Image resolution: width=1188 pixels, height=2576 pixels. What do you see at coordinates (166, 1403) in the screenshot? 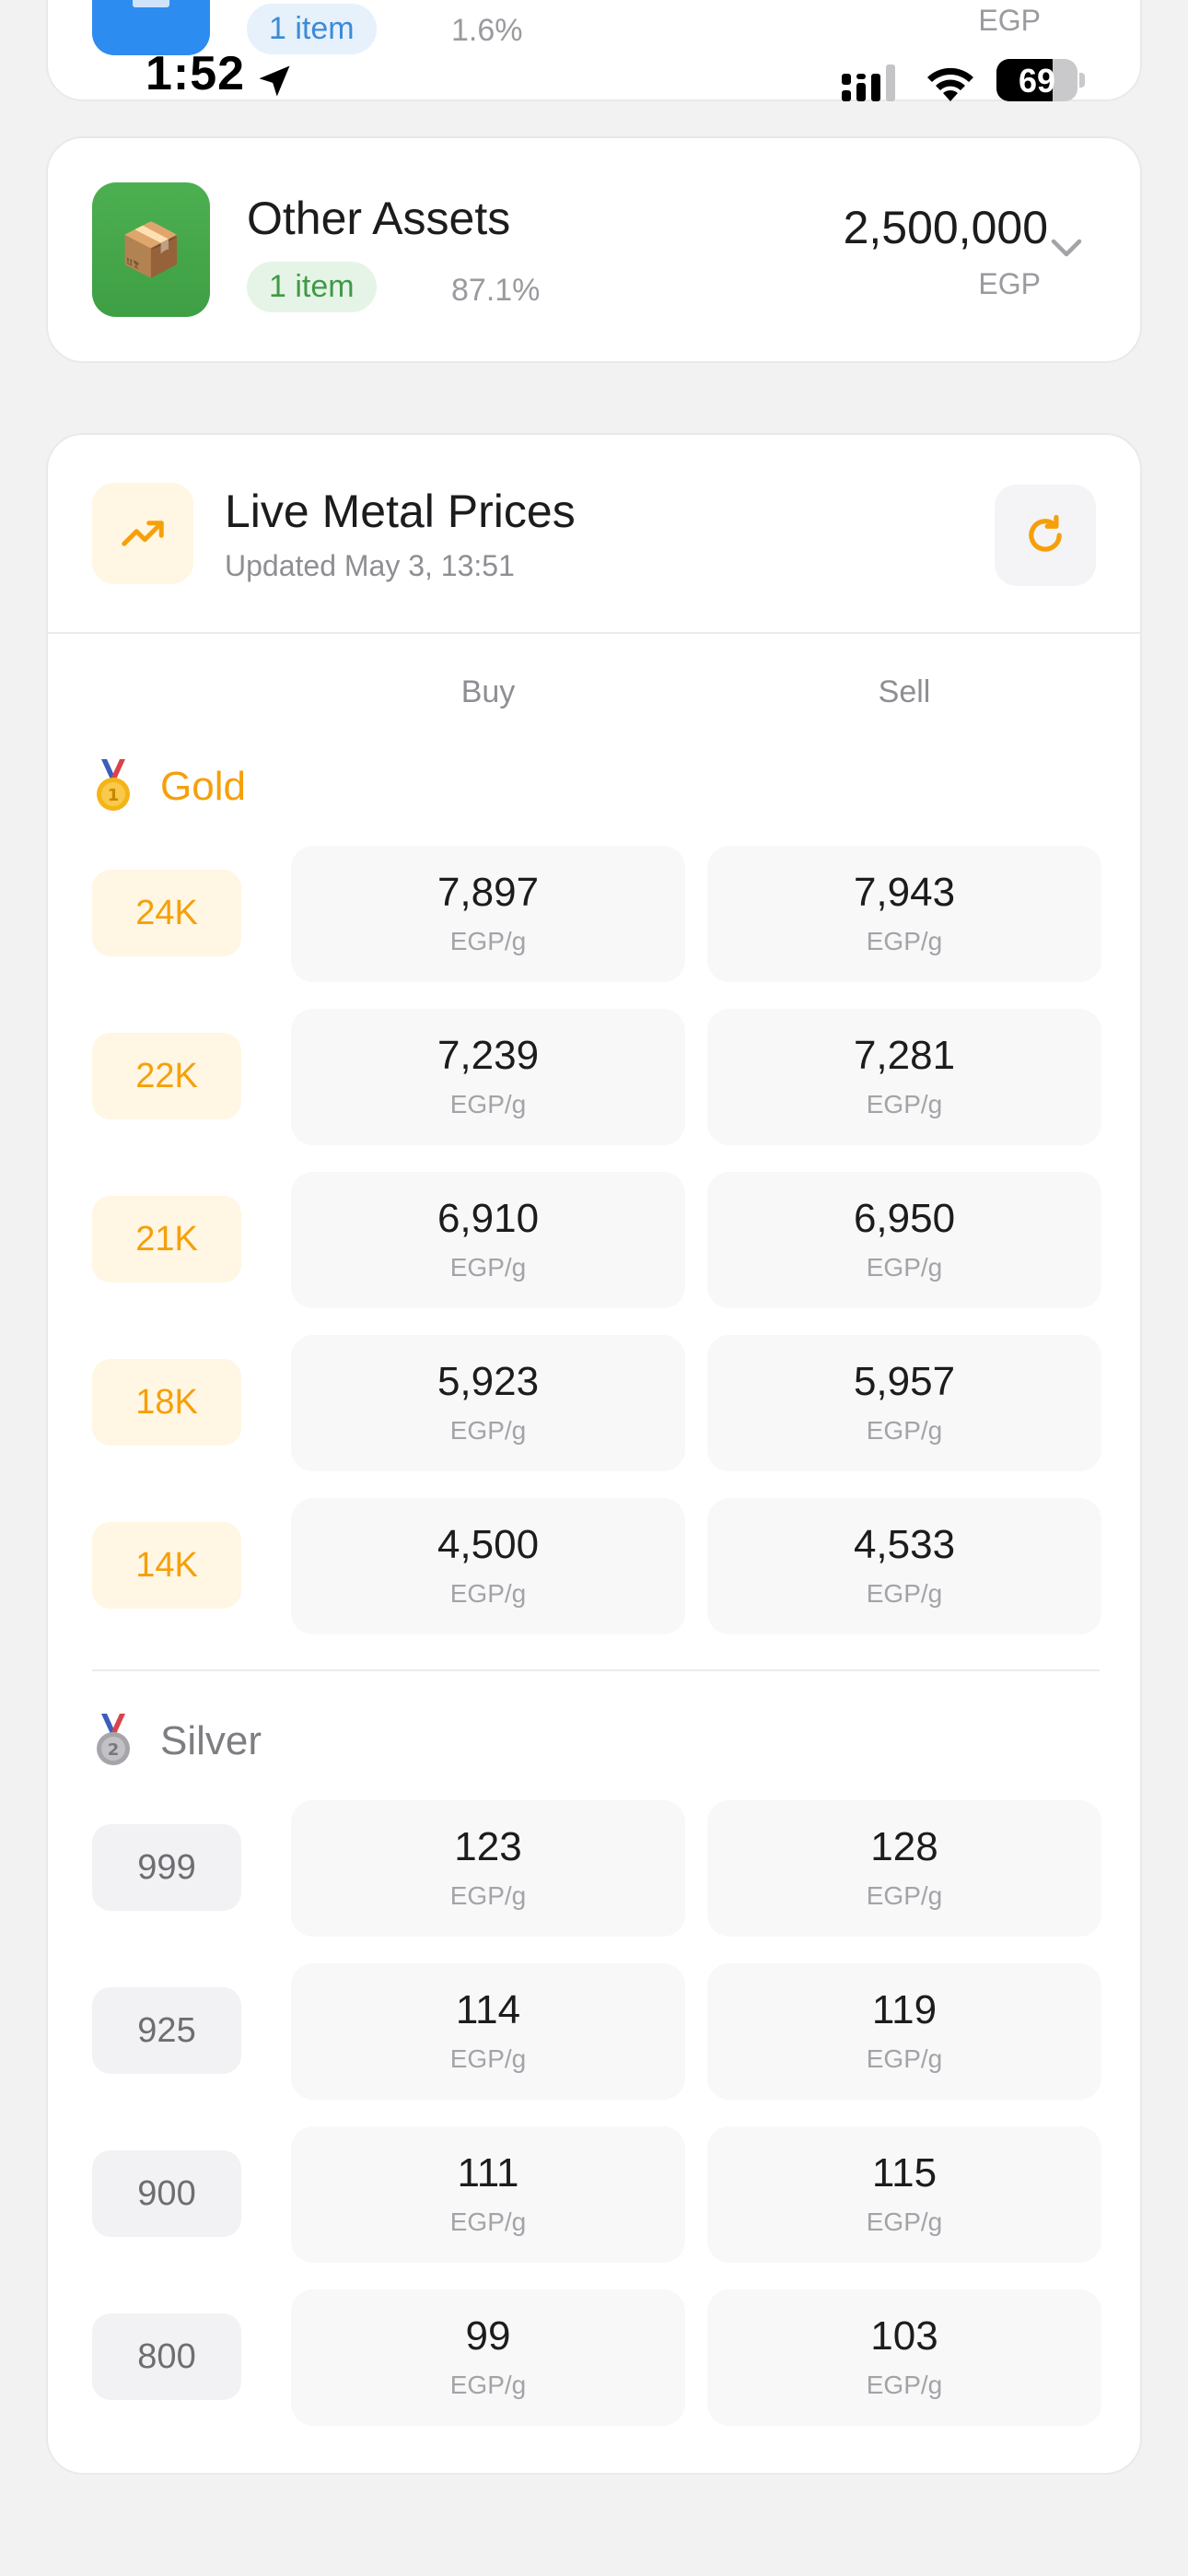
I see `karat-badge: 18K` at bounding box center [166, 1403].